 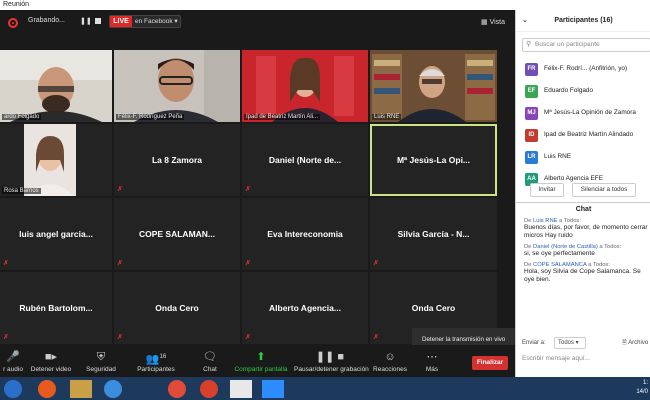 I want to click on audio-button: 🎤 r audio, so click(x=13, y=361).